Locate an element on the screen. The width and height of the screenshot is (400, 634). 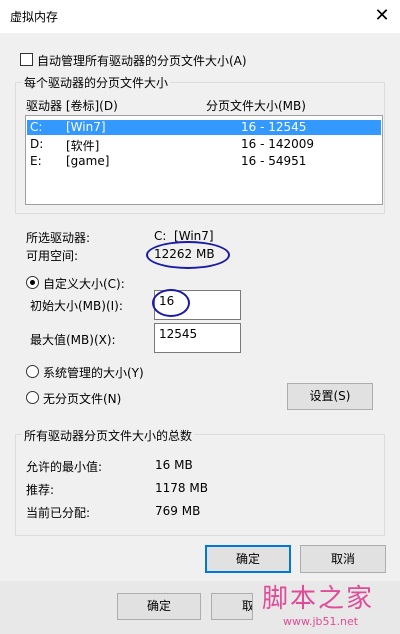
totals-group-title: 所有驱动器分页文件大小的总数 is located at coordinates (108, 435).